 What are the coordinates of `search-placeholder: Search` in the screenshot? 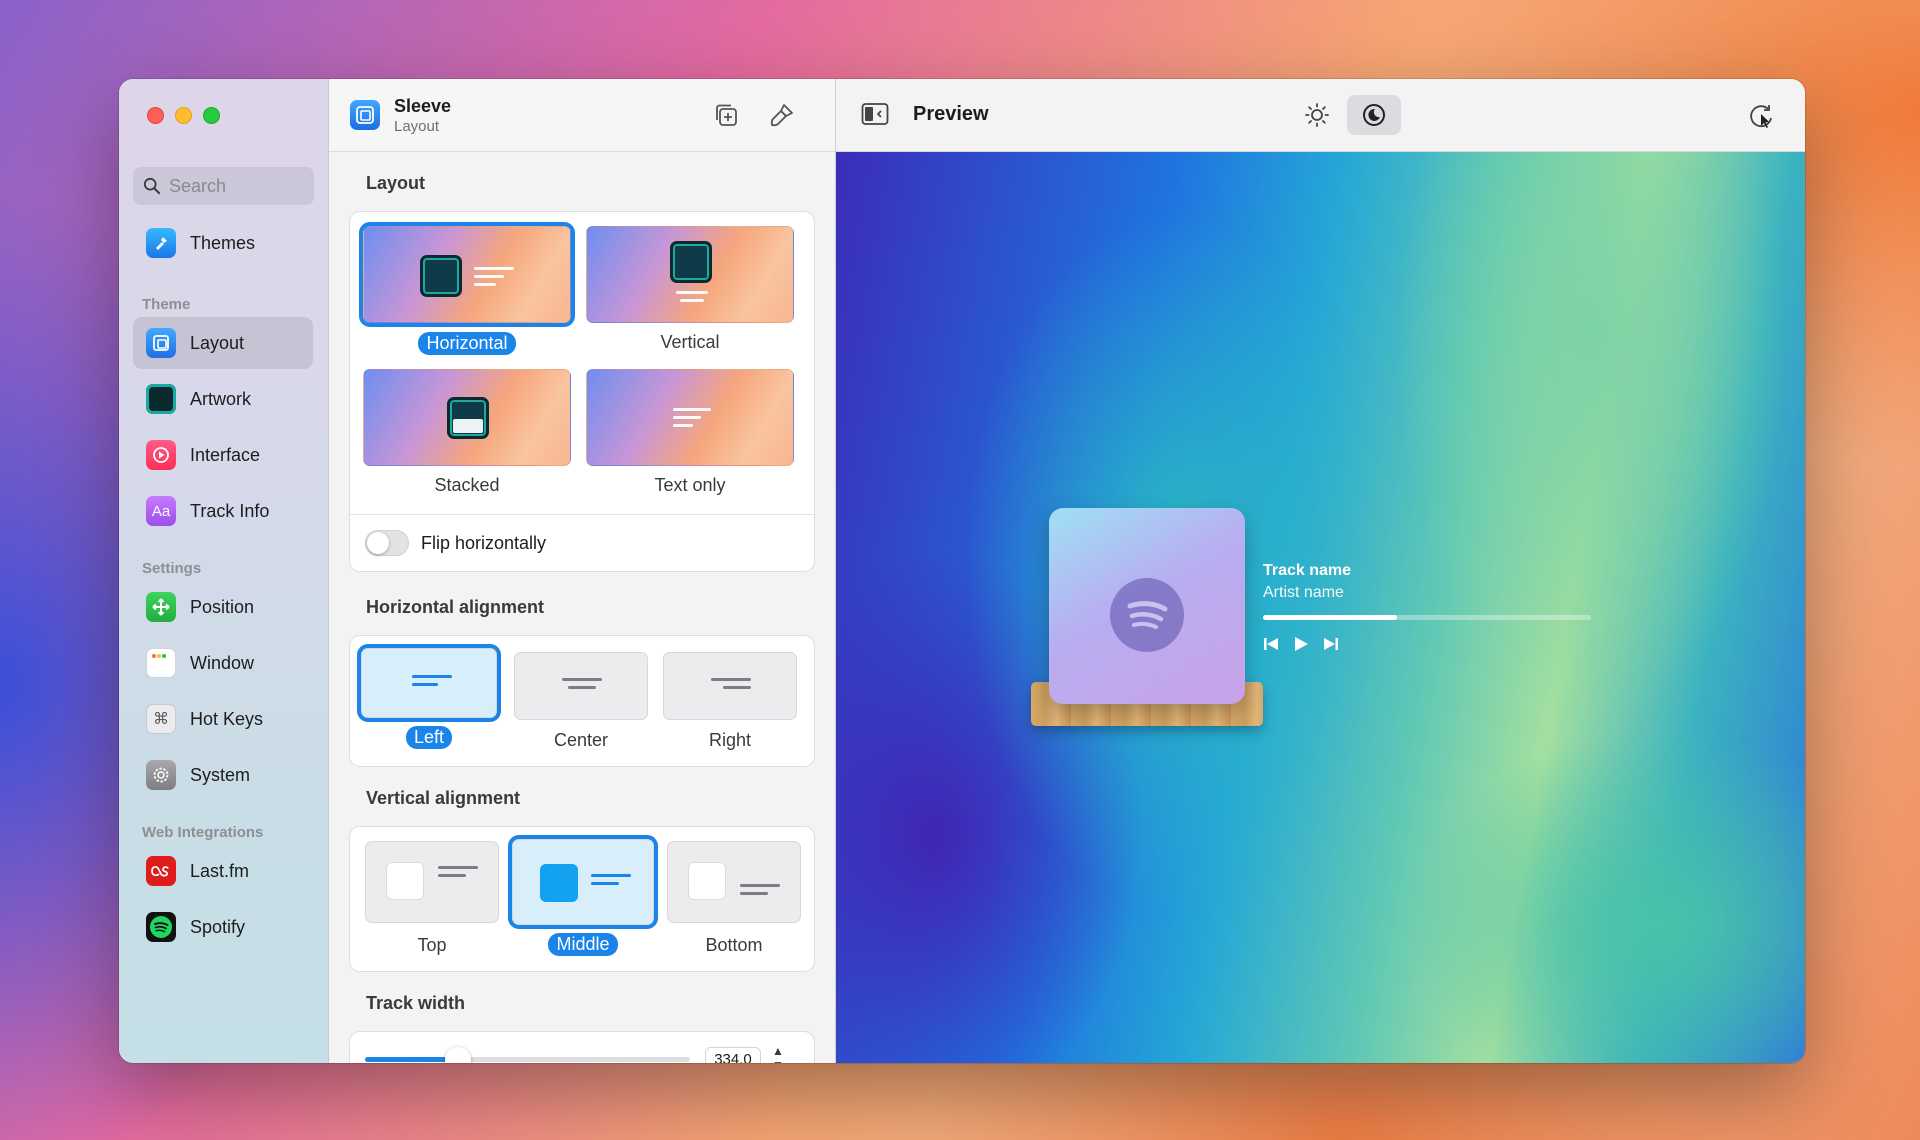 It's located at (198, 185).